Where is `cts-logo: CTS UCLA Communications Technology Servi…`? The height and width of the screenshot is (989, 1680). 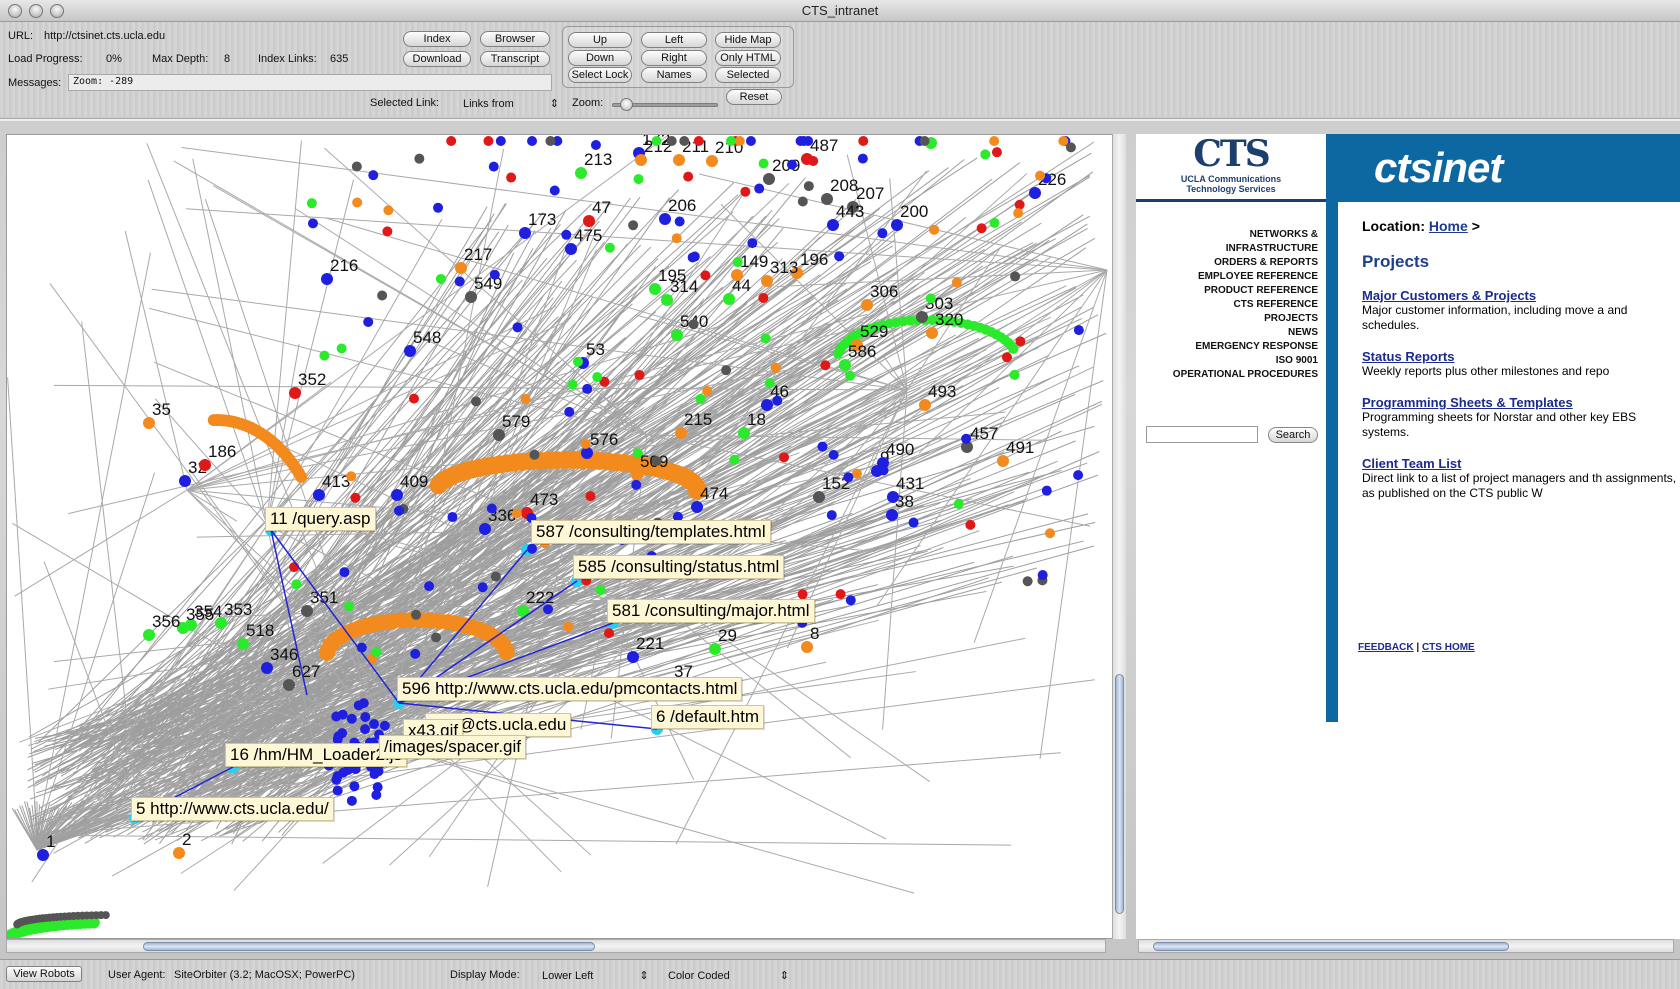
cts-logo: CTS UCLA Communications Technology Servi… is located at coordinates (1231, 168).